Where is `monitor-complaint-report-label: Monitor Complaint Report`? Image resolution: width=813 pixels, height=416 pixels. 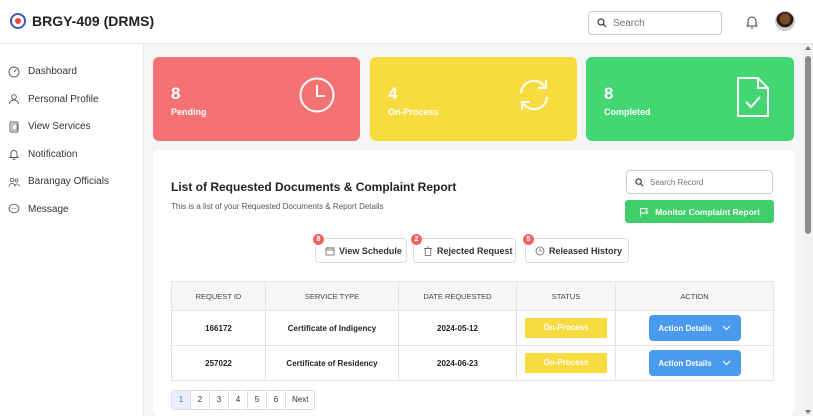 monitor-complaint-report-label: Monitor Complaint Report is located at coordinates (707, 211).